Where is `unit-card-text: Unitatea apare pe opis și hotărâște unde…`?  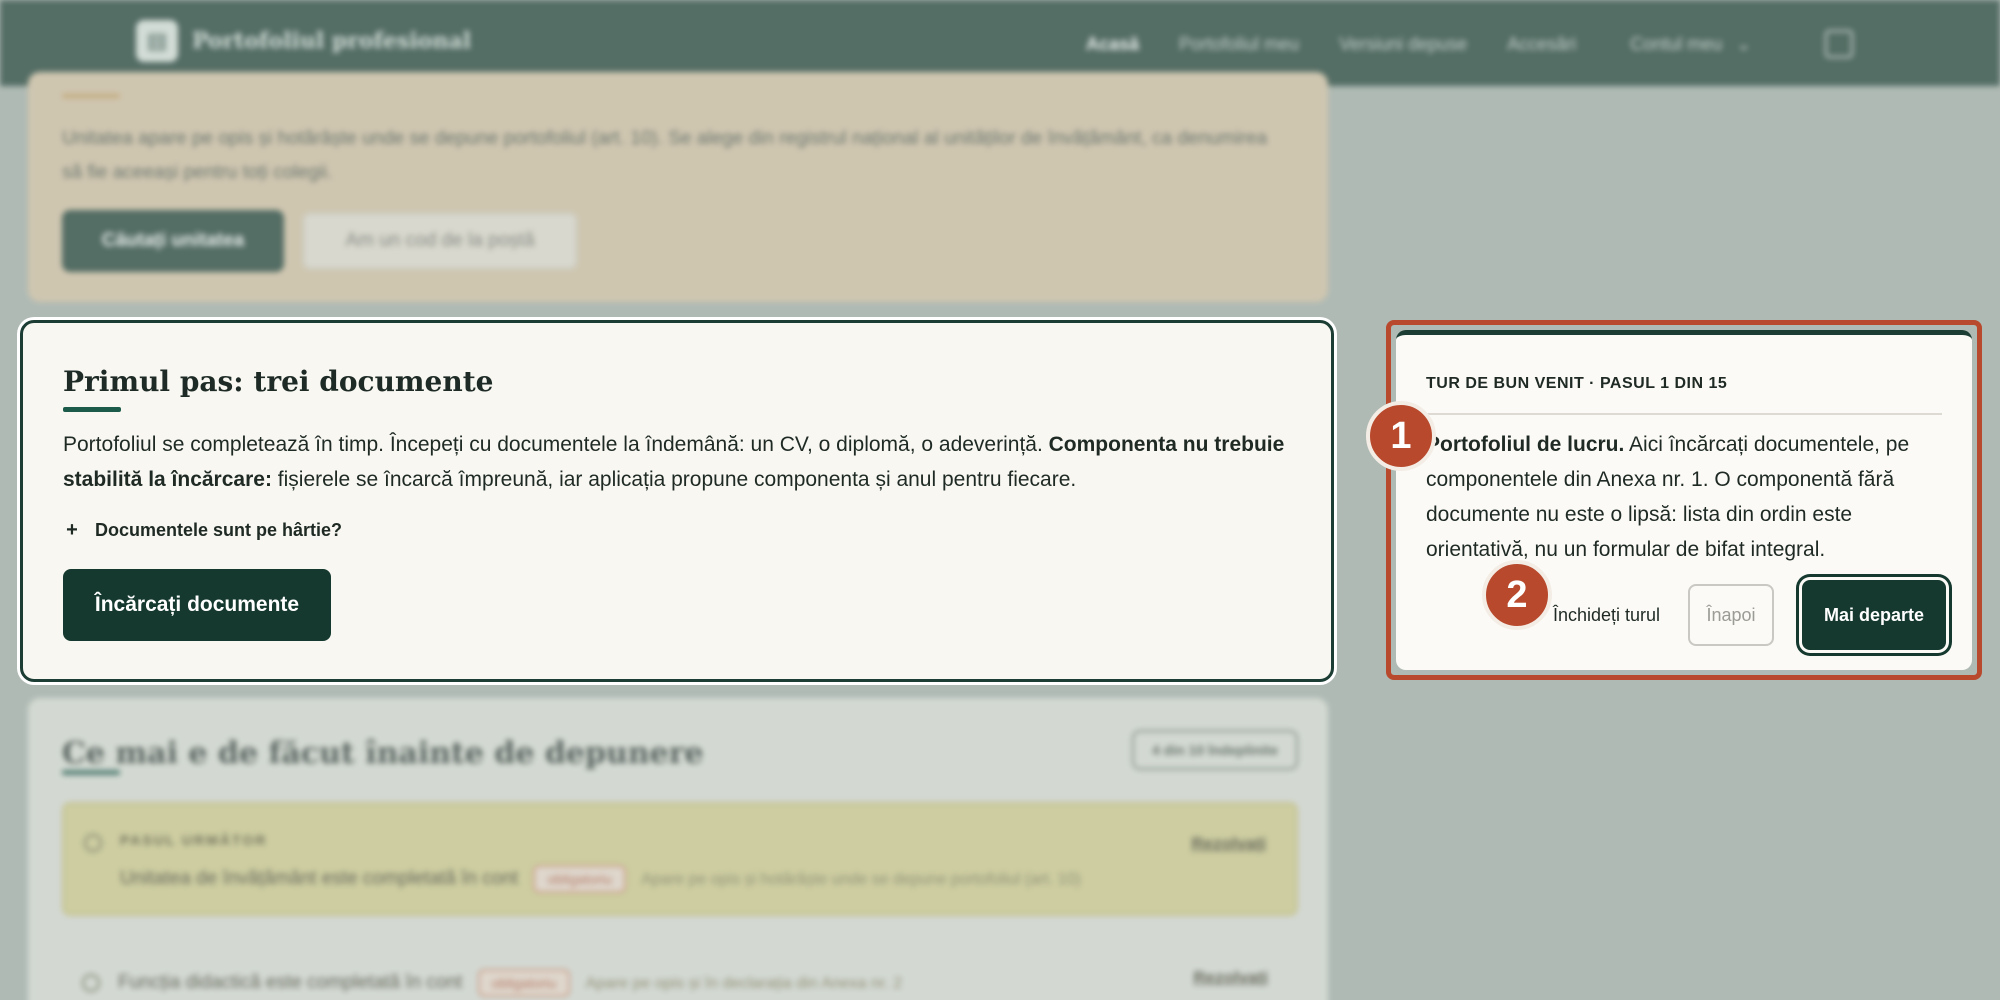
unit-card-text: Unitatea apare pe opis și hotărâște unde… is located at coordinates (665, 155).